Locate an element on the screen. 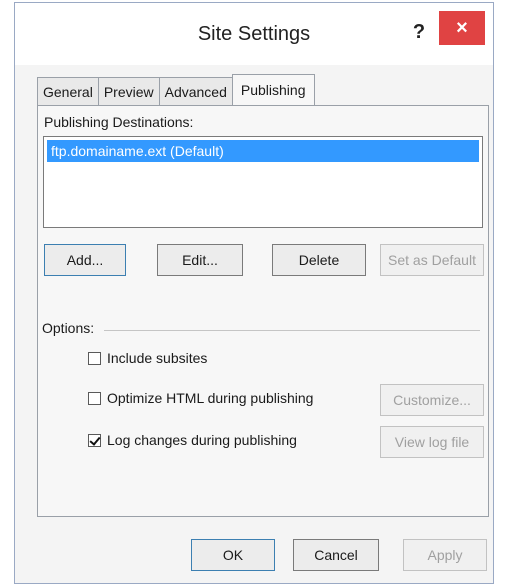  tab-publishing: Publishing is located at coordinates (273, 90).